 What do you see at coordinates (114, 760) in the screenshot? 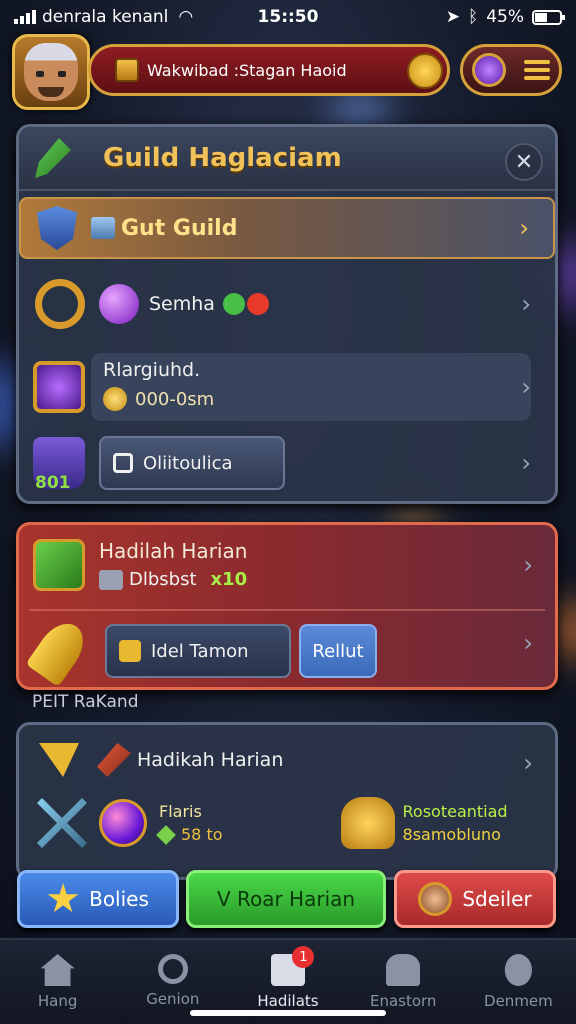
I see `axe-icon` at bounding box center [114, 760].